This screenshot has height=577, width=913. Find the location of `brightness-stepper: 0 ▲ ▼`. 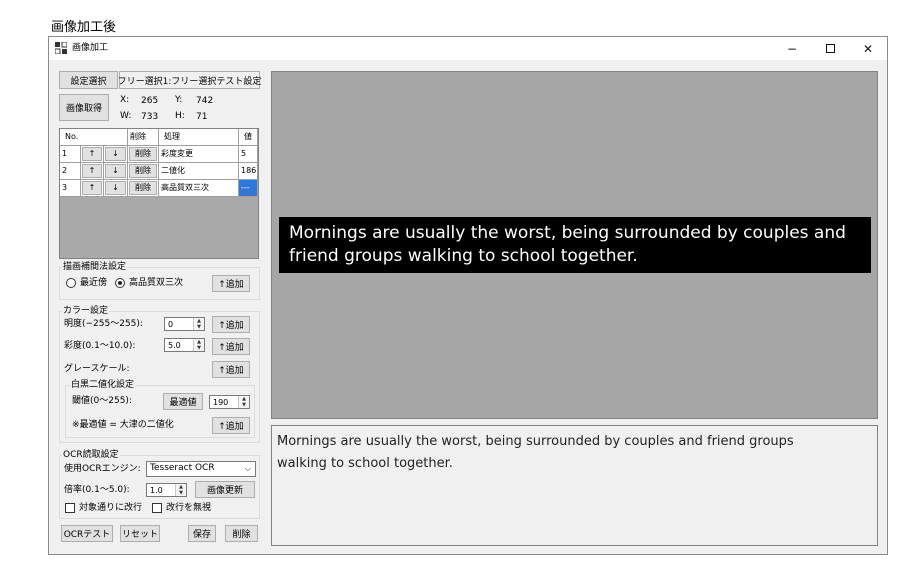

brightness-stepper: 0 ▲ ▼ is located at coordinates (184, 324).